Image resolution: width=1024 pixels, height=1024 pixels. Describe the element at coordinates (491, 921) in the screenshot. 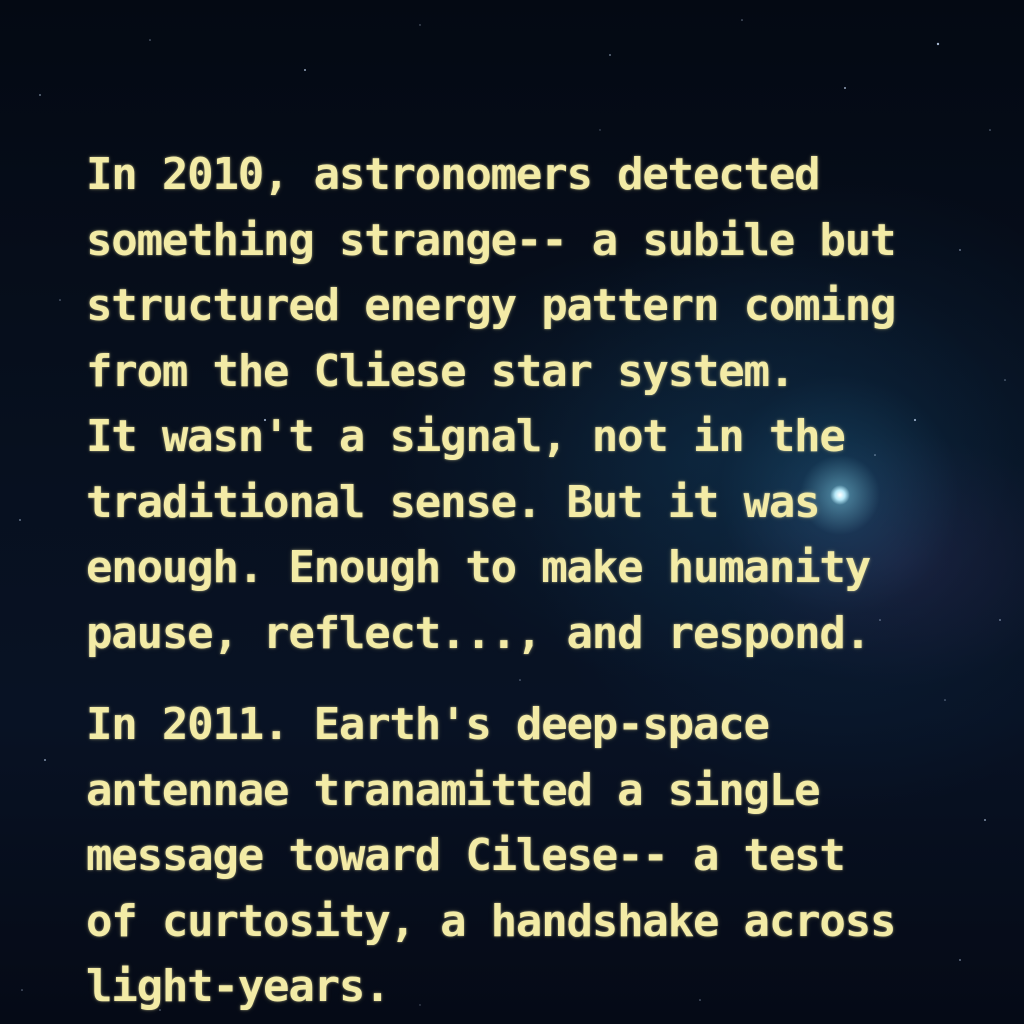

I see `text-line: of curtosity, a handshake across` at that location.